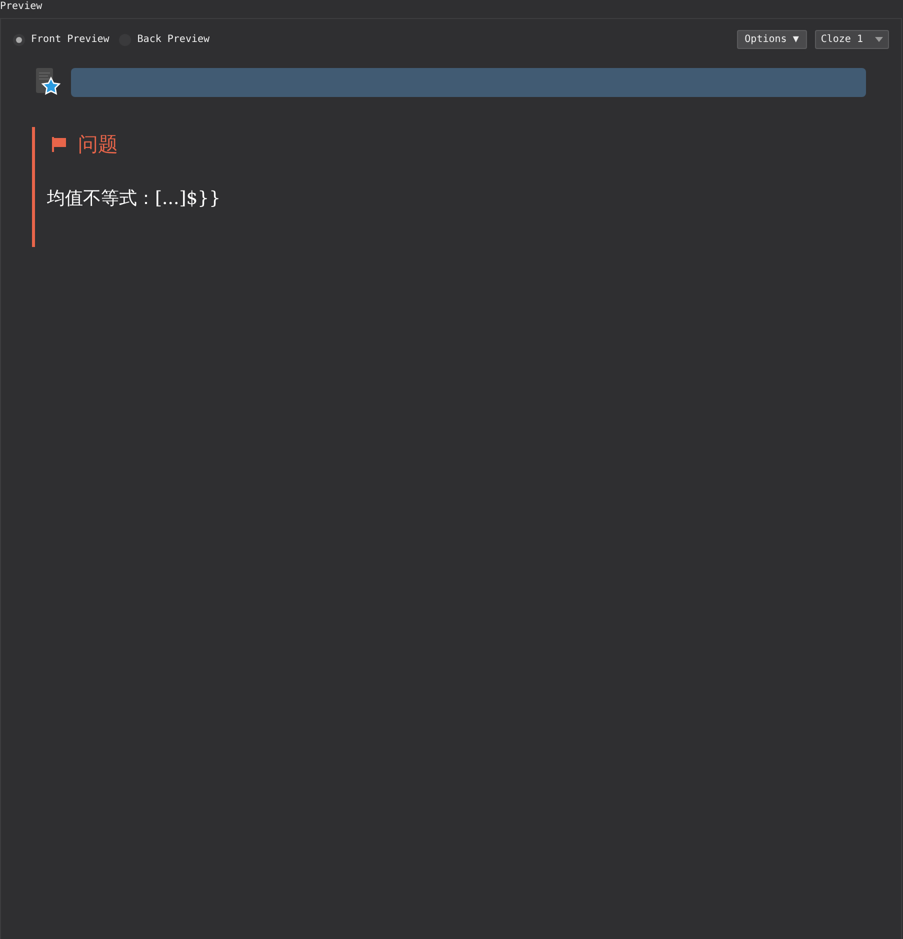 The height and width of the screenshot is (939, 903). What do you see at coordinates (771, 39) in the screenshot?
I see `options-button: Options ▼` at bounding box center [771, 39].